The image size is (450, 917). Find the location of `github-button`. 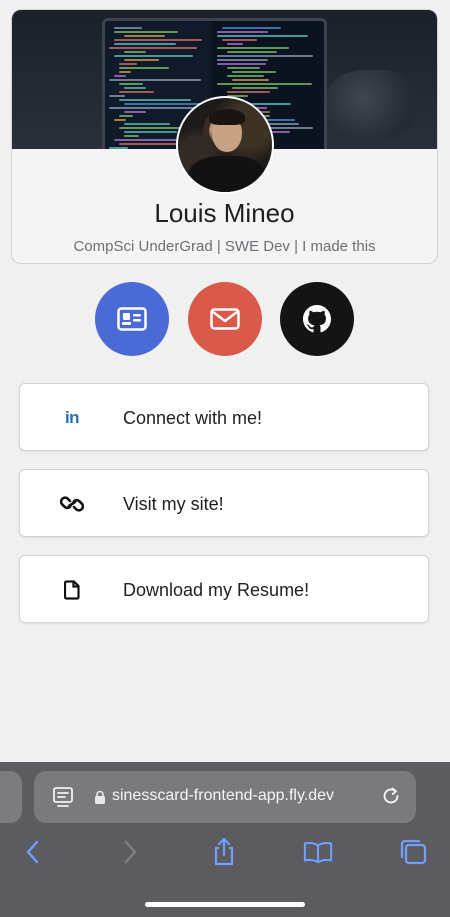

github-button is located at coordinates (317, 319).